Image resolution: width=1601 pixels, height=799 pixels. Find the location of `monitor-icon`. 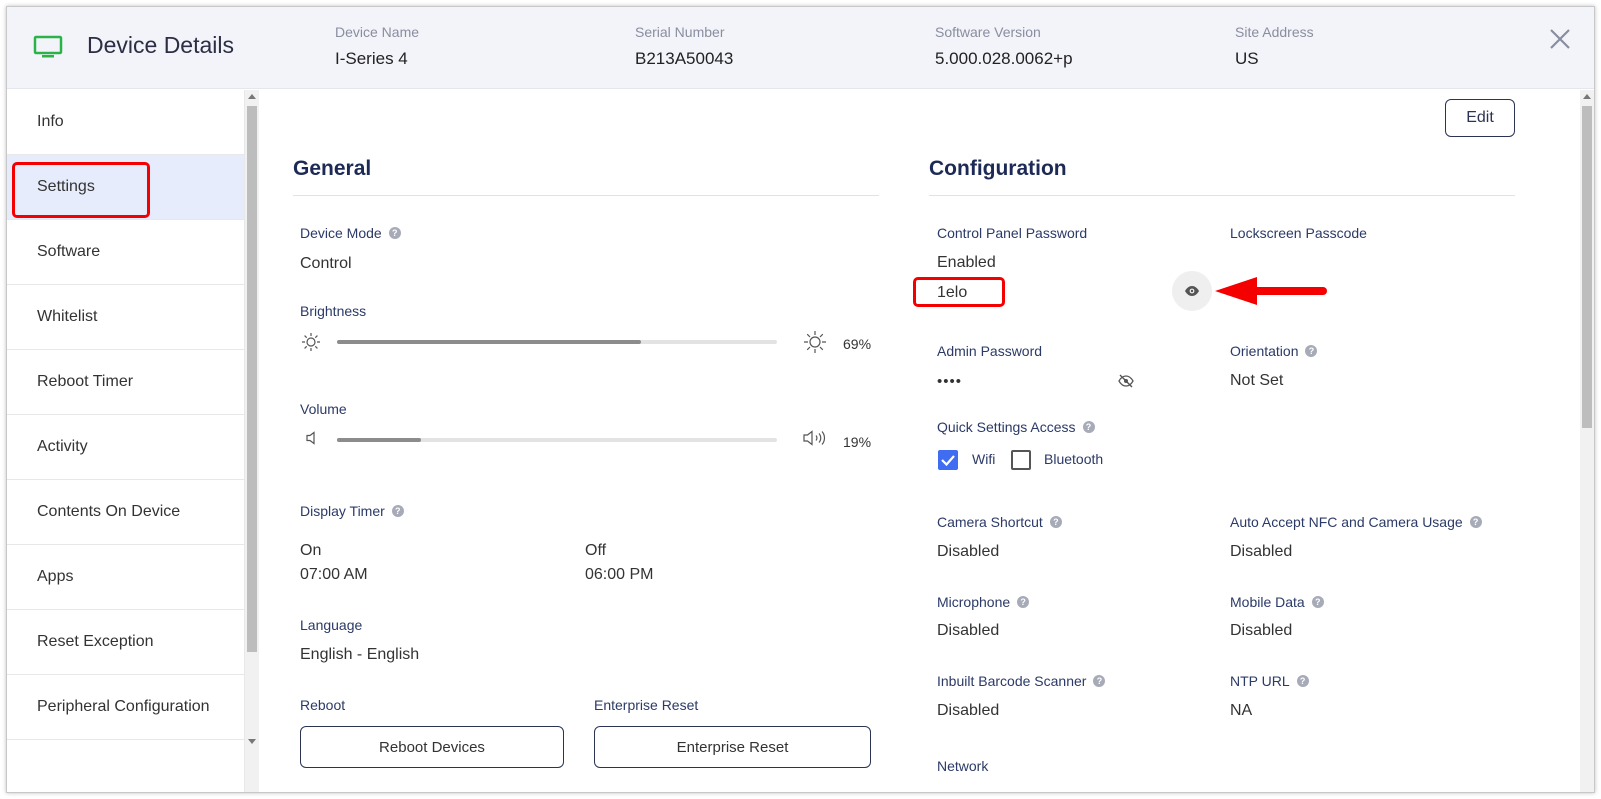

monitor-icon is located at coordinates (48, 46).